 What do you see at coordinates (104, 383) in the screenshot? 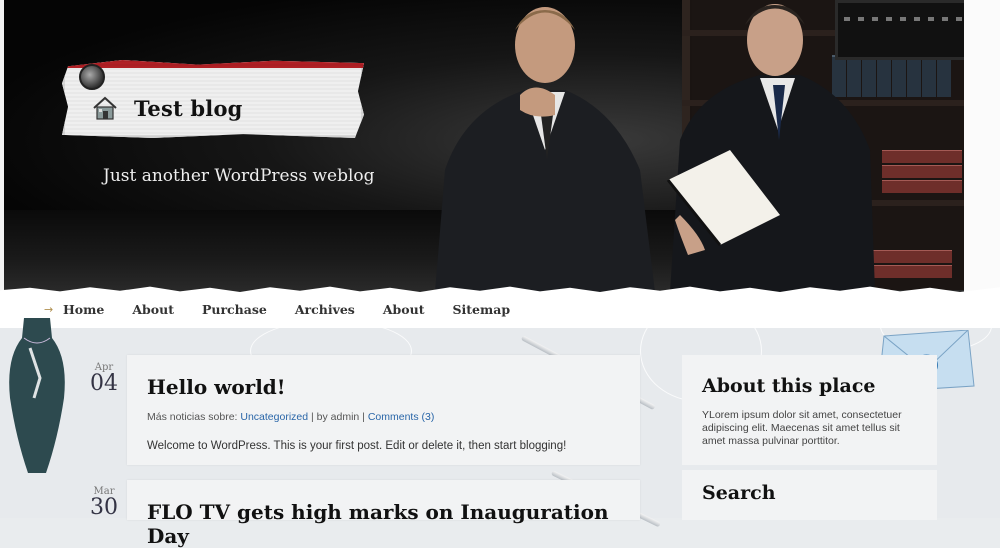
I see `post-date-day: 04` at bounding box center [104, 383].